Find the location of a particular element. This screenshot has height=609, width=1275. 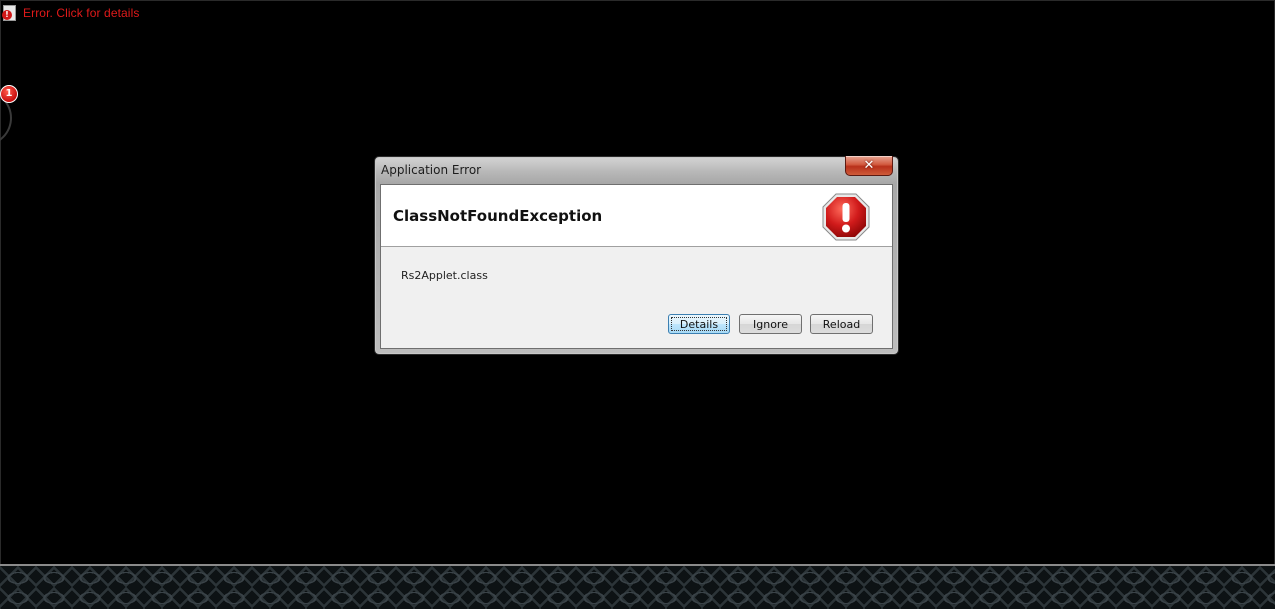

dialog-title: Application Error is located at coordinates (431, 170).